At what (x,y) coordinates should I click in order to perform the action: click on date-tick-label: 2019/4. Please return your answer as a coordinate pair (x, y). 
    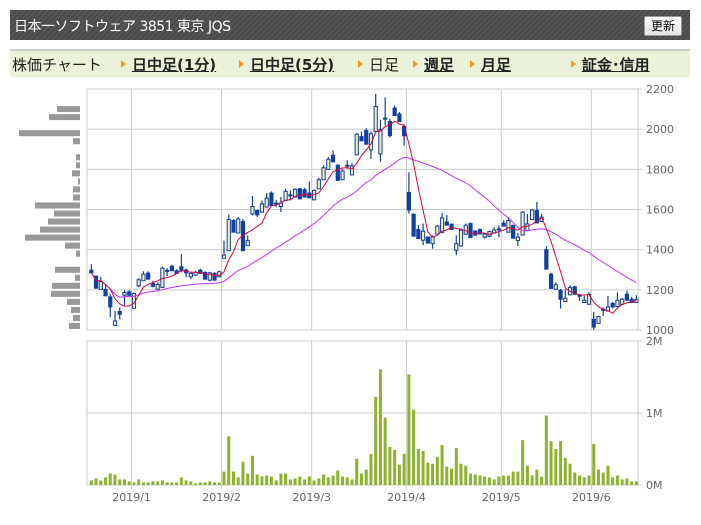
    Looking at the image, I should click on (406, 497).